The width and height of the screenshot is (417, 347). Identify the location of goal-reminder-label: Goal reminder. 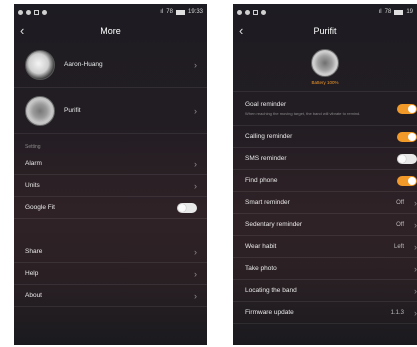
(266, 104).